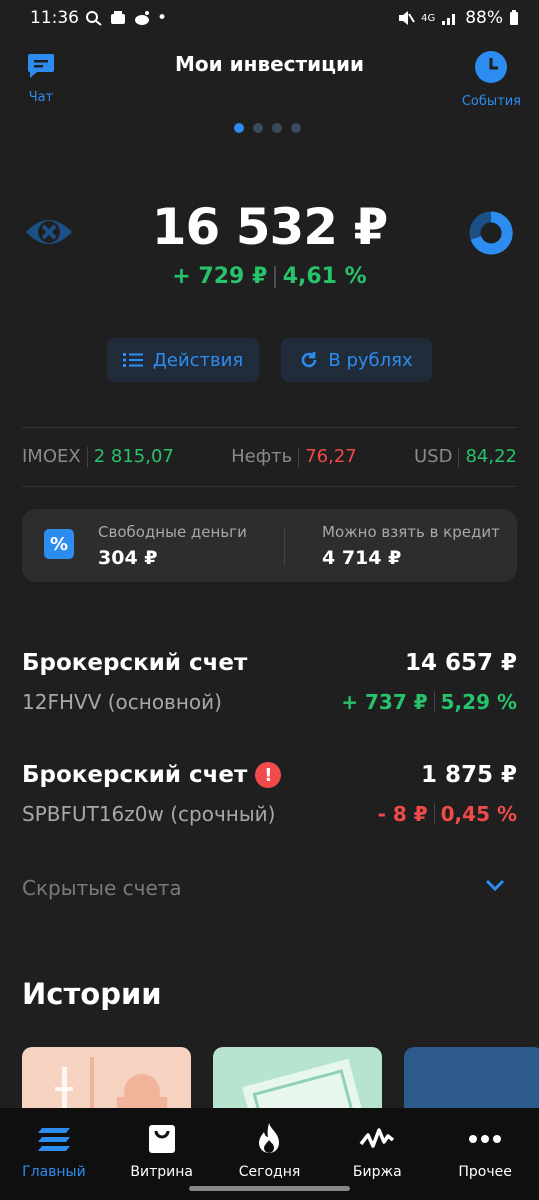  I want to click on account-change-absolute: + 737 ₽, so click(384, 702).